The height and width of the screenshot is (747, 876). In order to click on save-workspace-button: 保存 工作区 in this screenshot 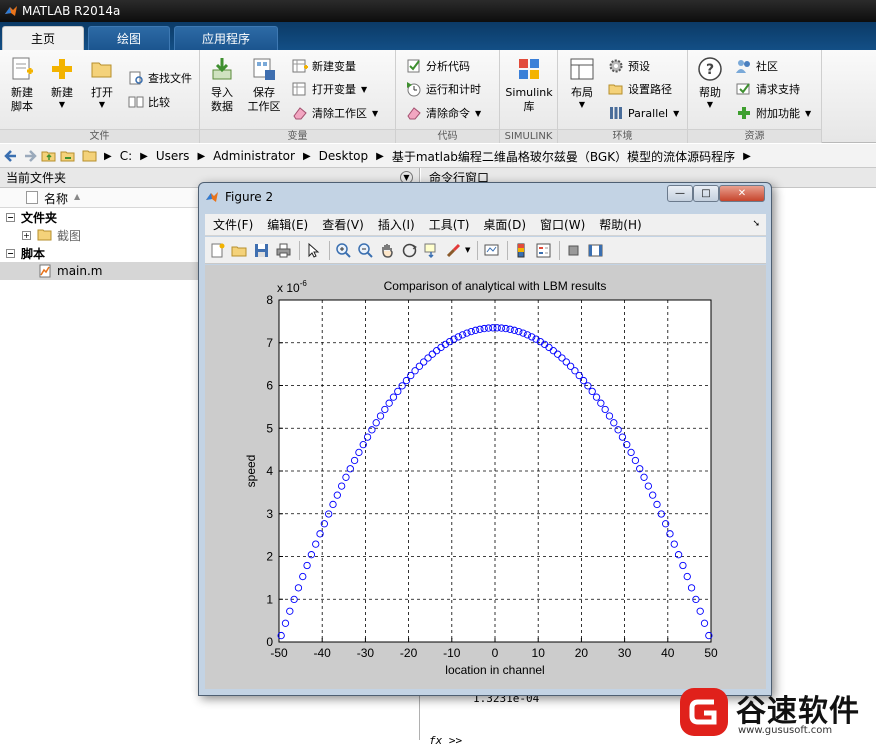, I will do `click(264, 85)`.